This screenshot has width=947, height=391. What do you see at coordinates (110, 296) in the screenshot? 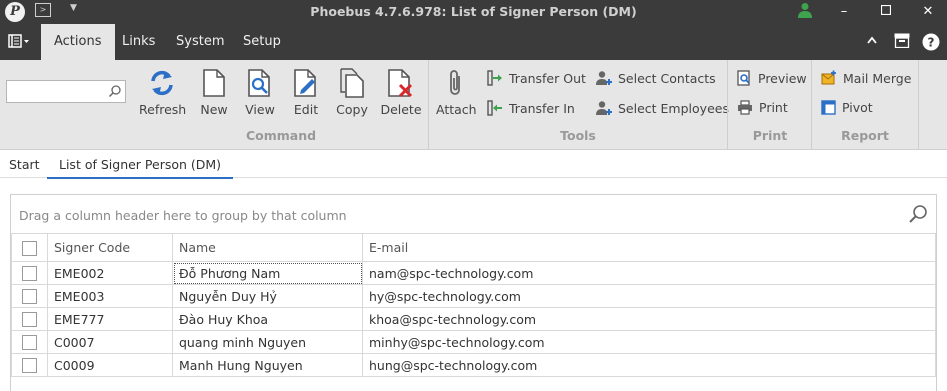
I see `cell-signer-code: EME003` at bounding box center [110, 296].